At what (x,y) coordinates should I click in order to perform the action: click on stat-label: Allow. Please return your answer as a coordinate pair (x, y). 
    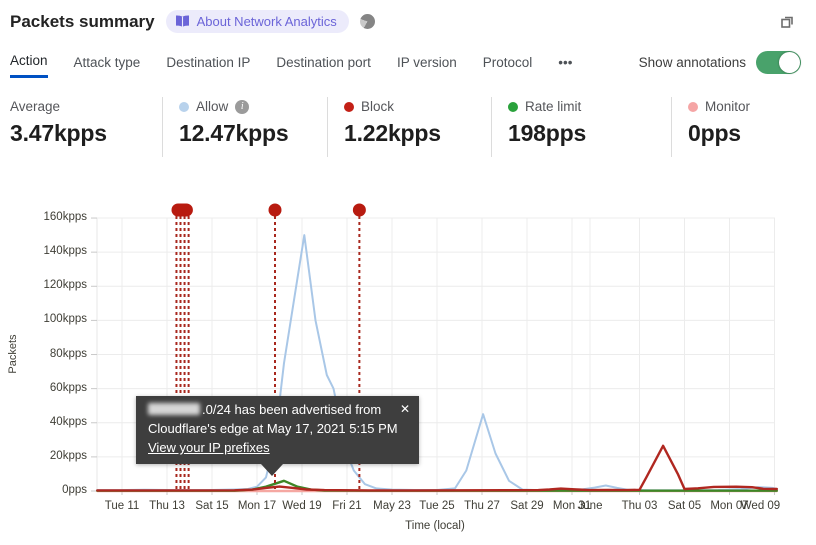
    Looking at the image, I should click on (212, 106).